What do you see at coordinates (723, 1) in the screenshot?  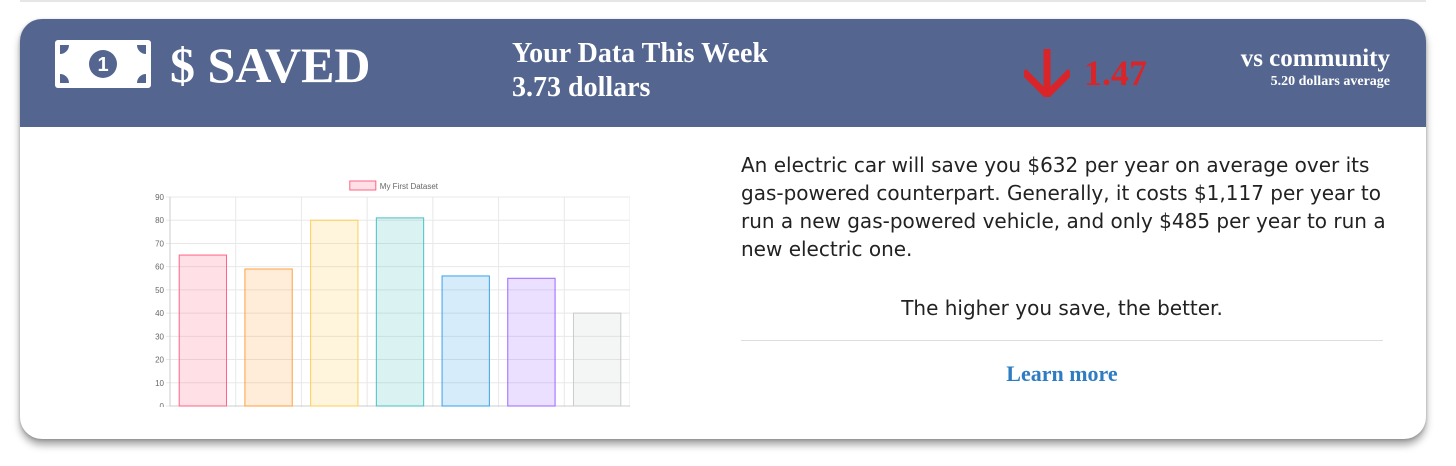 I see `top-divider` at bounding box center [723, 1].